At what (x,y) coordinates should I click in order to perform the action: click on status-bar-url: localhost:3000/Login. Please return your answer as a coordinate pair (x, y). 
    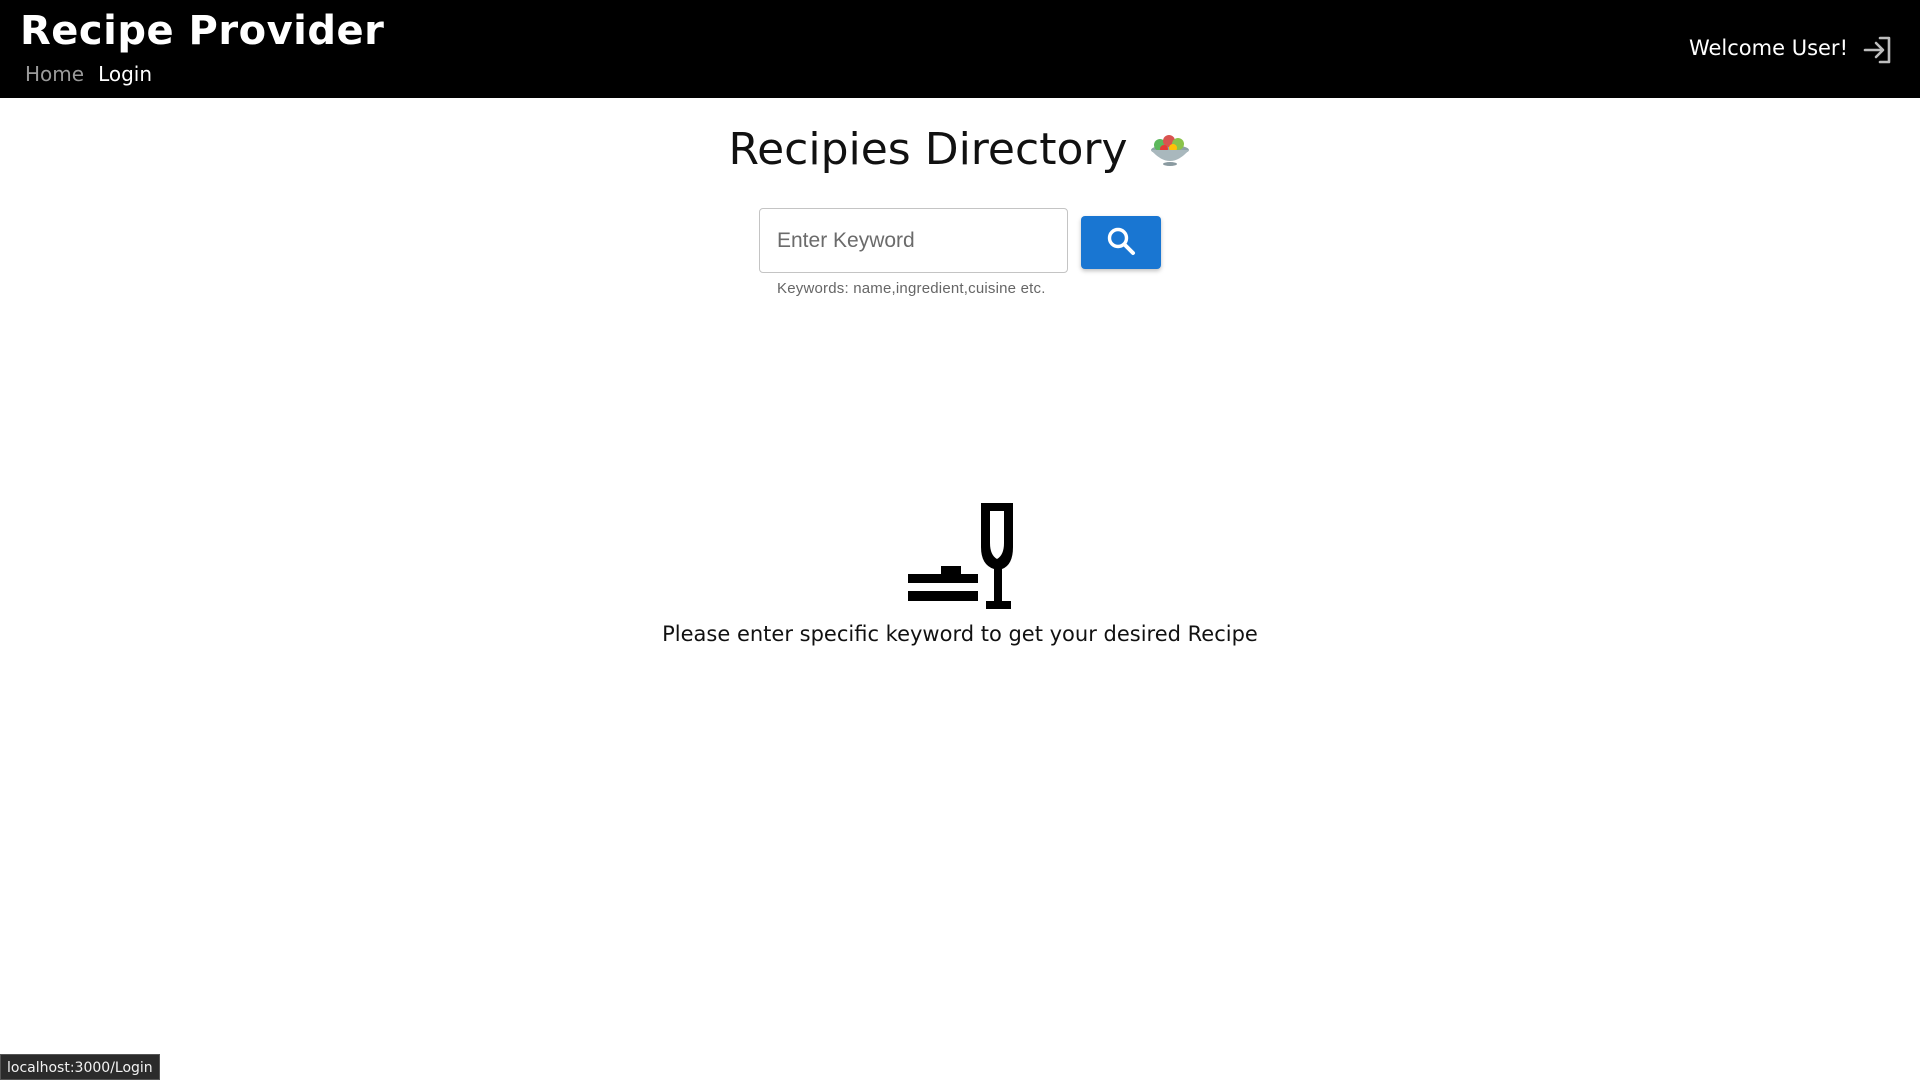
    Looking at the image, I should click on (80, 1067).